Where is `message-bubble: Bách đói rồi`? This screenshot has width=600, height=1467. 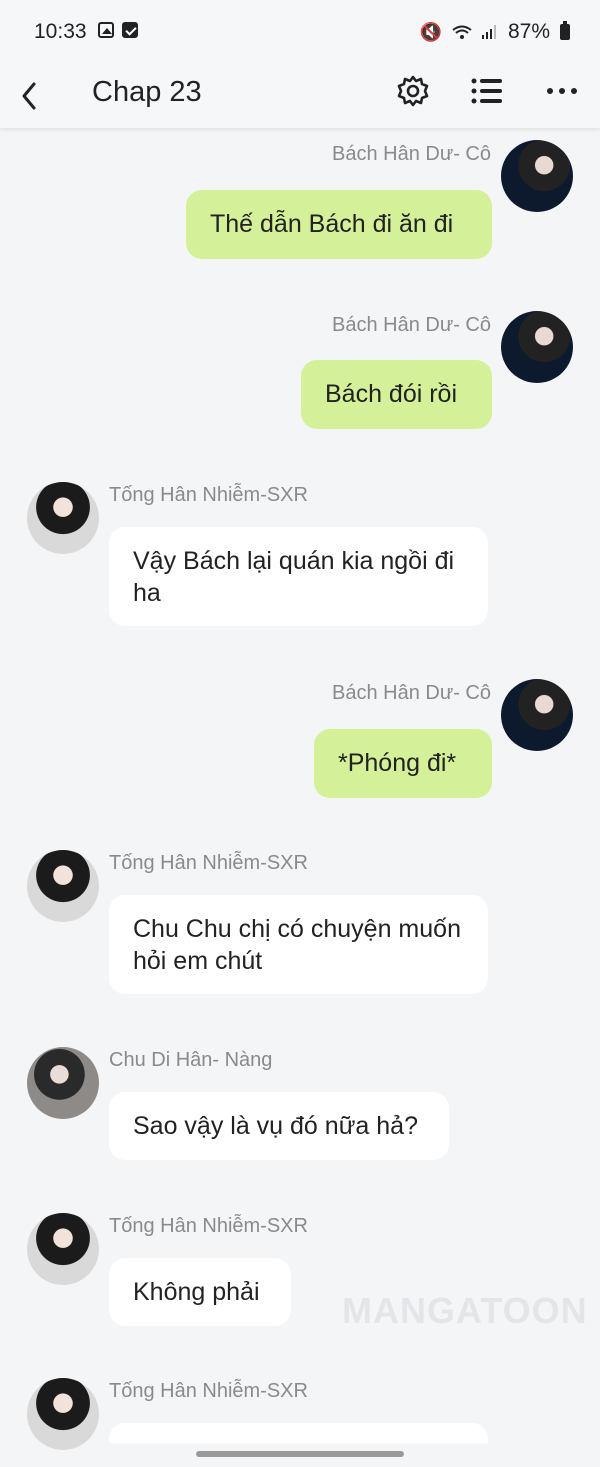 message-bubble: Bách đói rồi is located at coordinates (396, 394).